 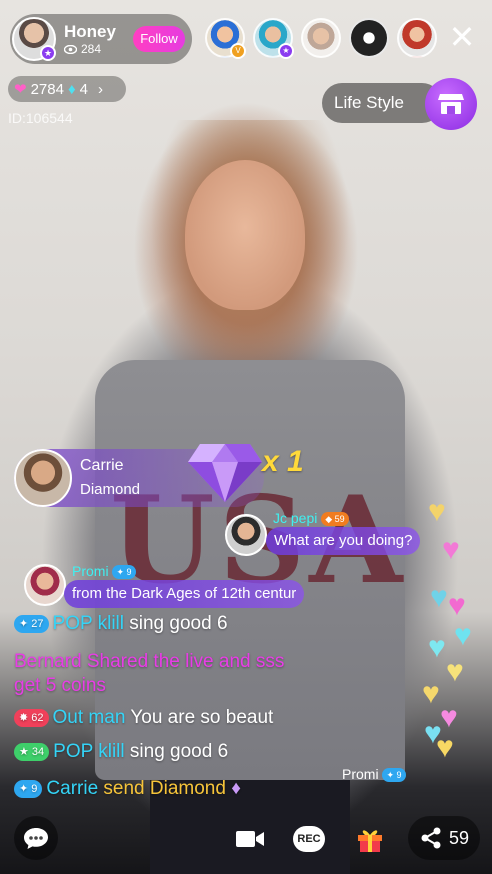 What do you see at coordinates (339, 519) in the screenshot?
I see `level-value: 59` at bounding box center [339, 519].